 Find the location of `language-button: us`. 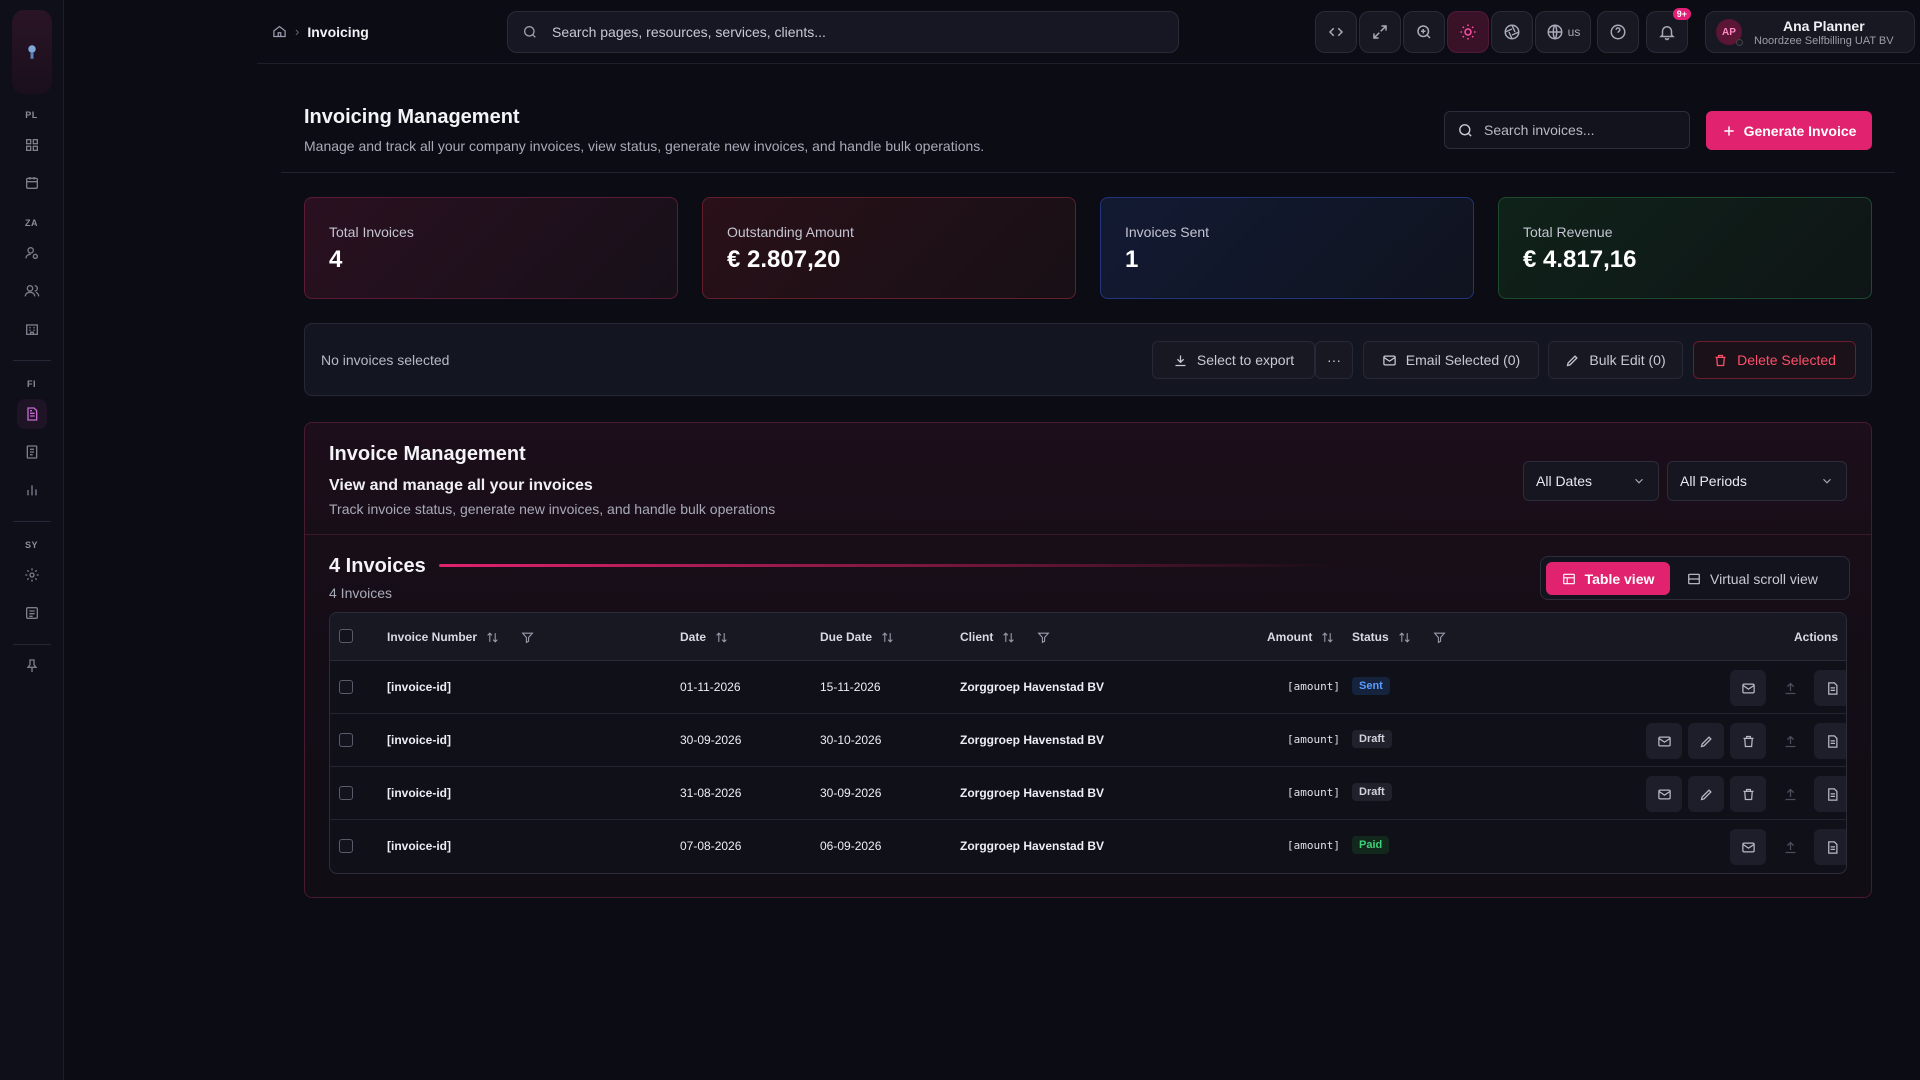

language-button: us is located at coordinates (1563, 32).